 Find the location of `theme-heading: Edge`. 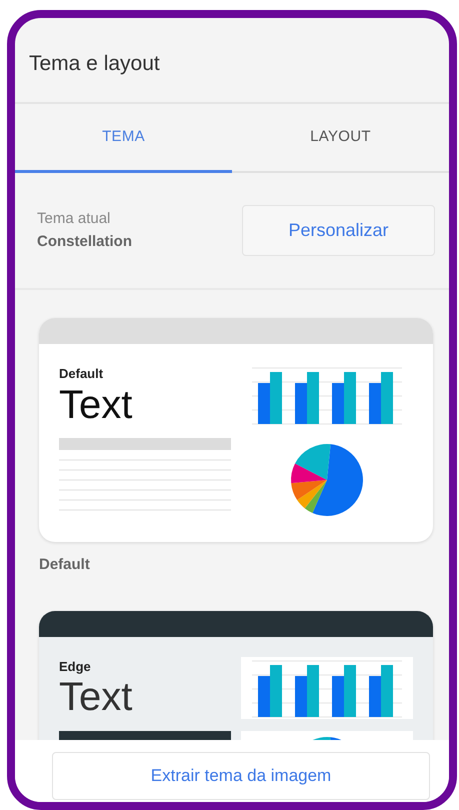

theme-heading: Edge is located at coordinates (75, 667).